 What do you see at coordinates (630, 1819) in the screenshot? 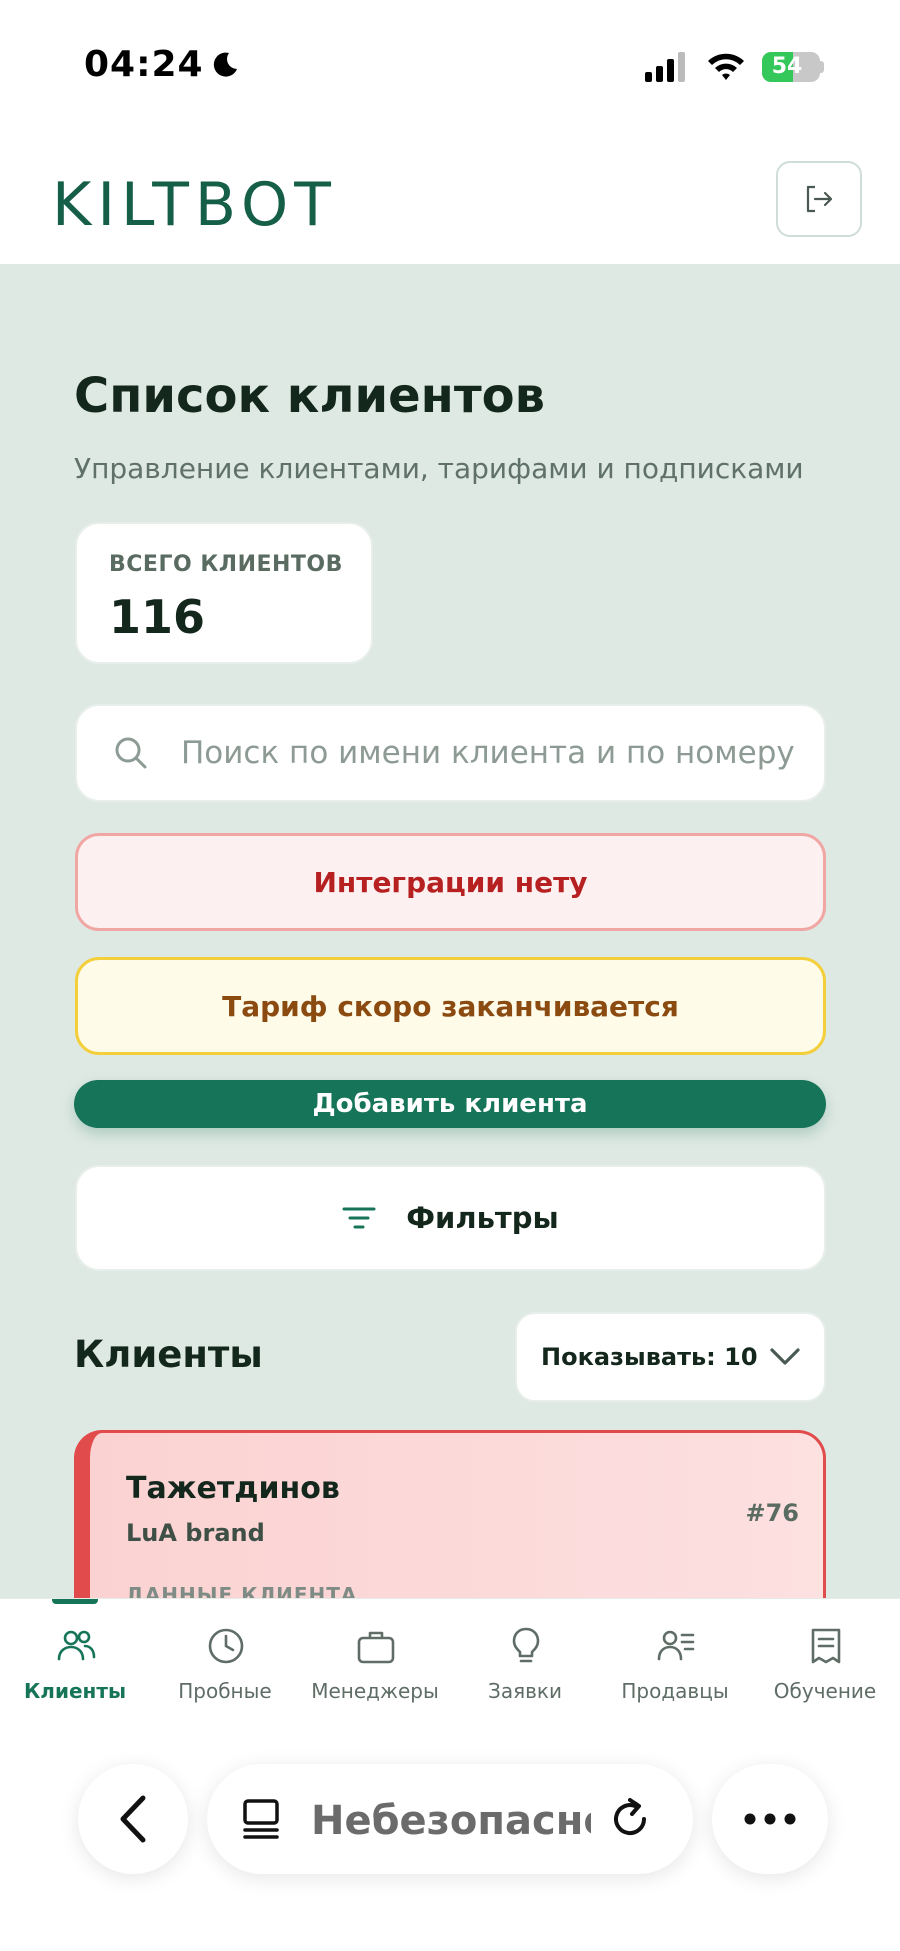
I see `reload-icon` at bounding box center [630, 1819].